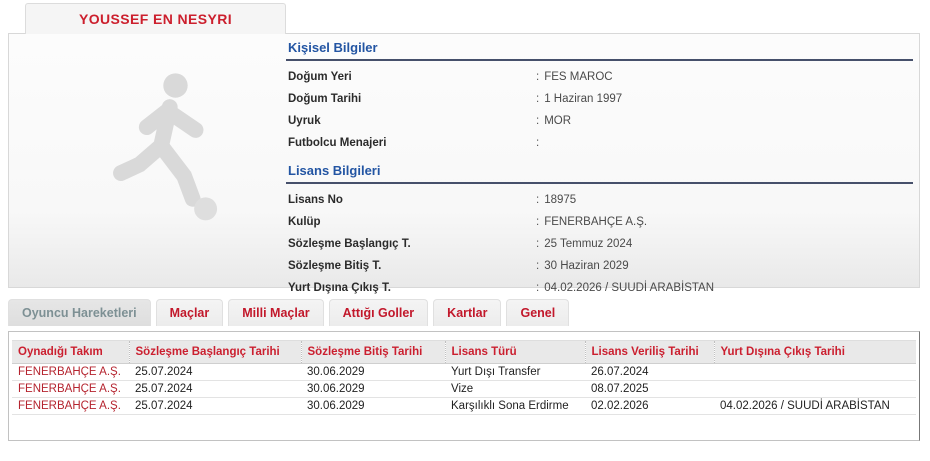 The width and height of the screenshot is (930, 461). What do you see at coordinates (378, 312) in the screenshot?
I see `tab-attigi-goller: Attığı Goller` at bounding box center [378, 312].